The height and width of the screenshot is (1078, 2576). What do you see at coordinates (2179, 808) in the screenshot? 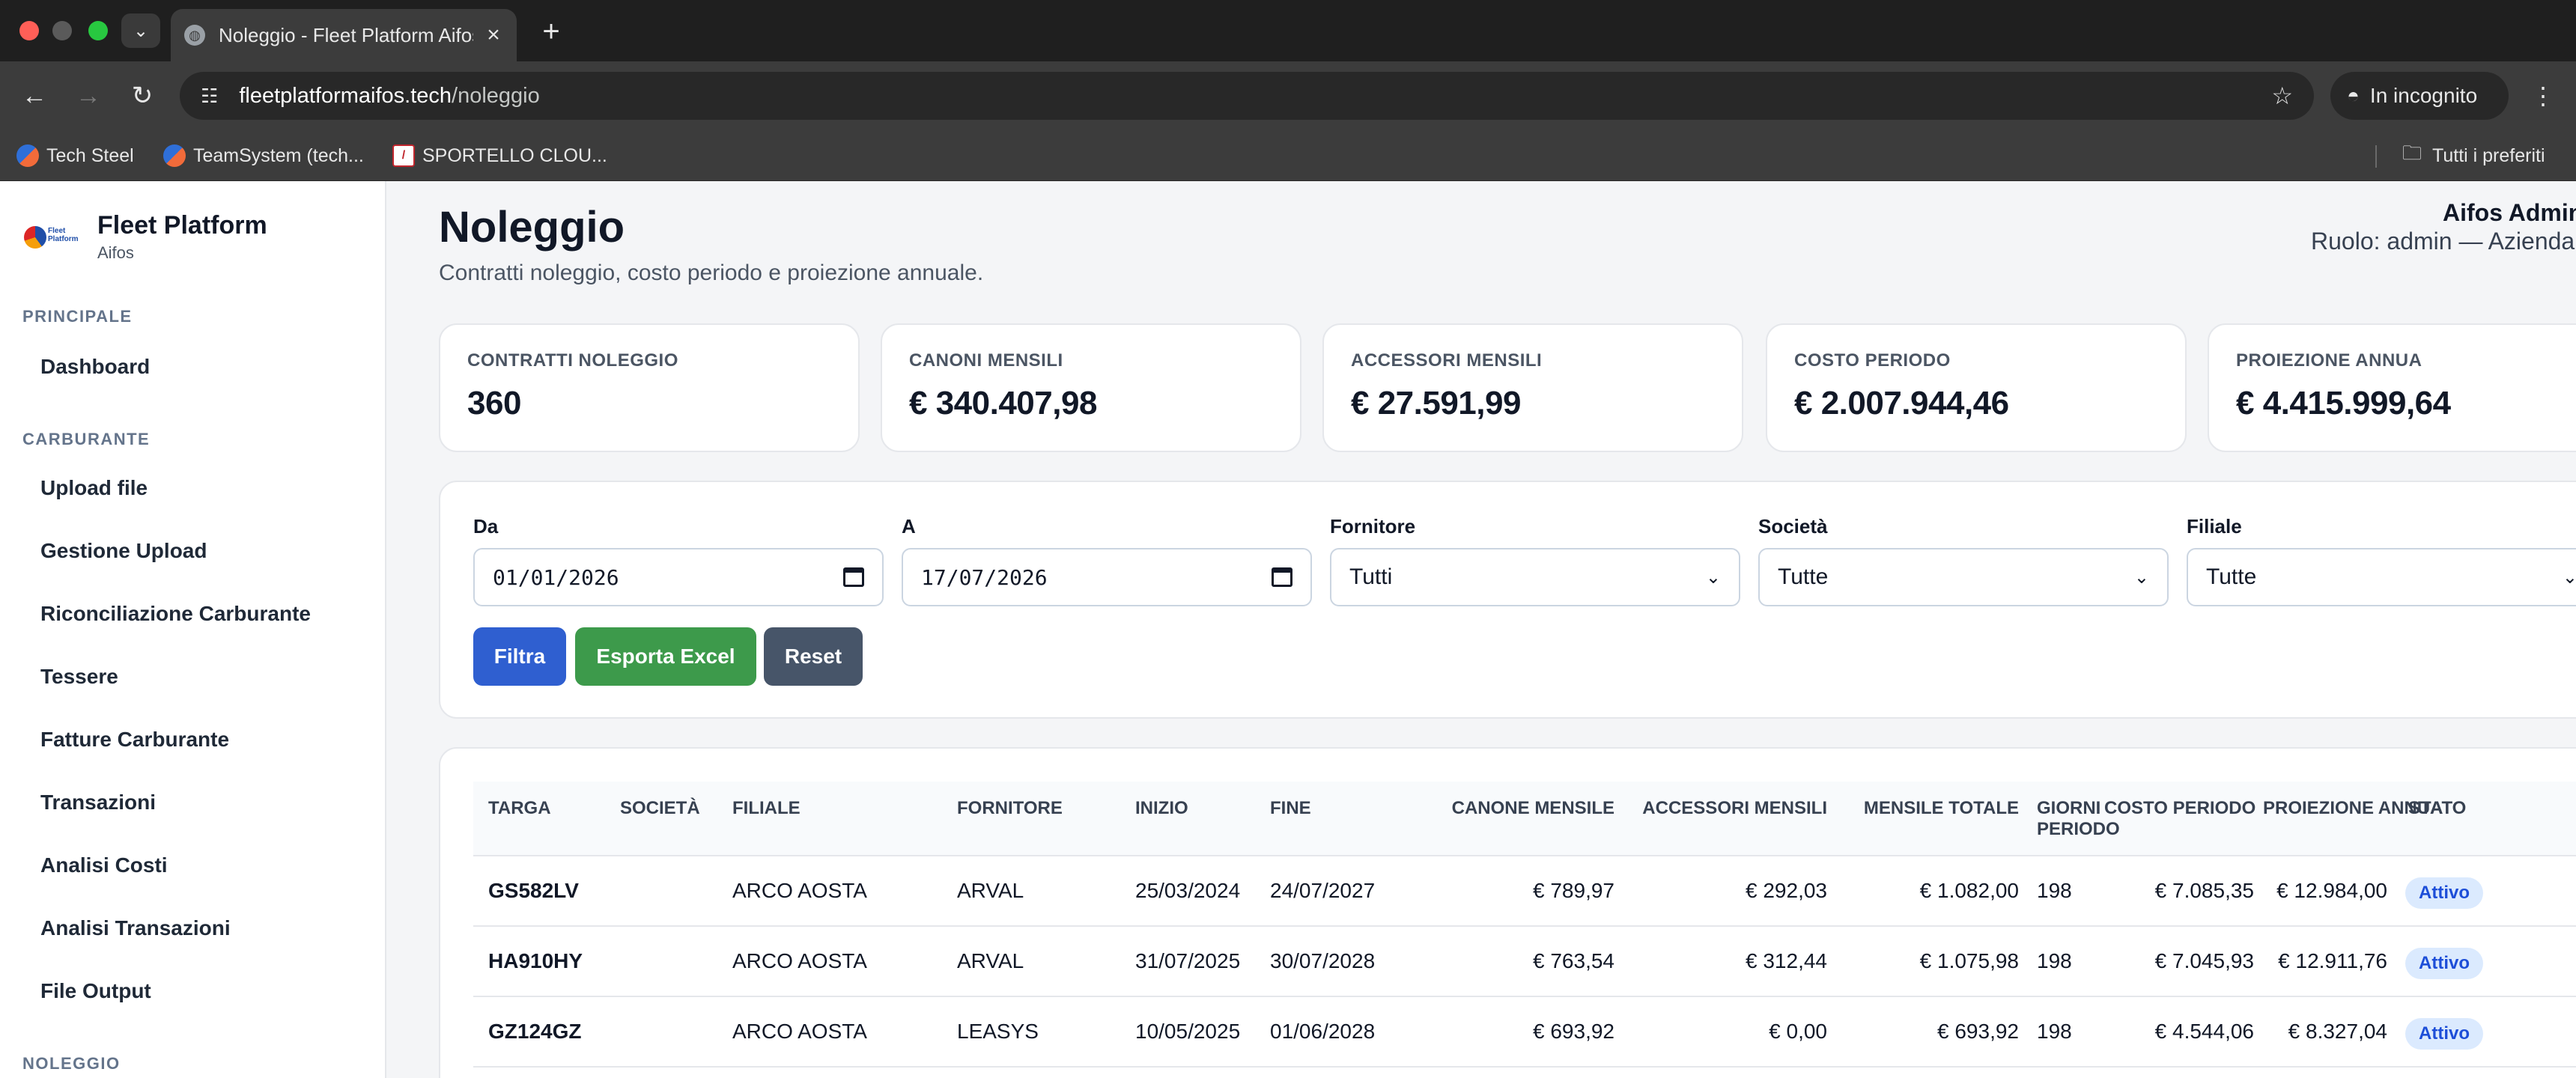
I see `col-costo-periodo: COSTO PERIODO` at bounding box center [2179, 808].